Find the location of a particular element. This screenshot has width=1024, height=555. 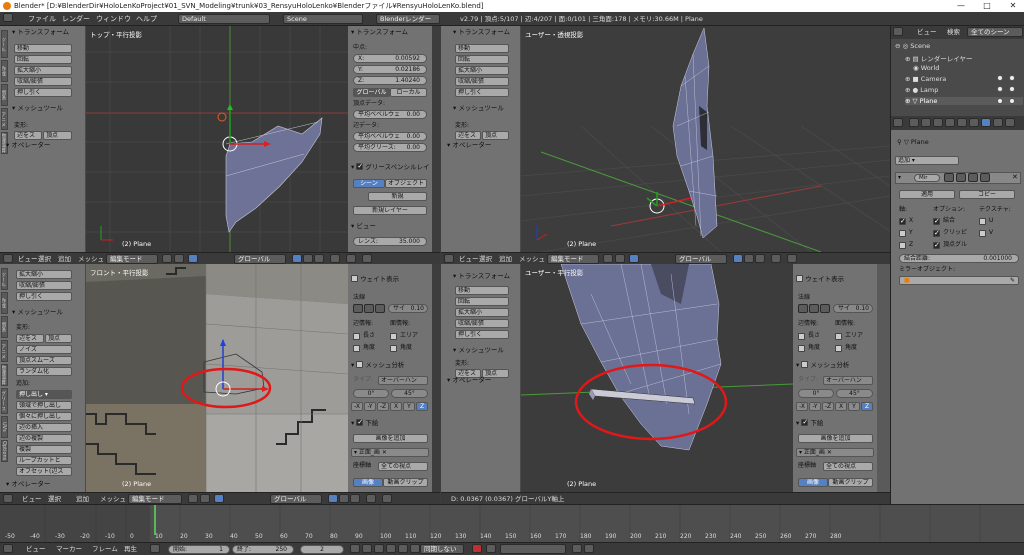

axis-view-dropdown: 全ての視点 is located at coordinates (848, 466).